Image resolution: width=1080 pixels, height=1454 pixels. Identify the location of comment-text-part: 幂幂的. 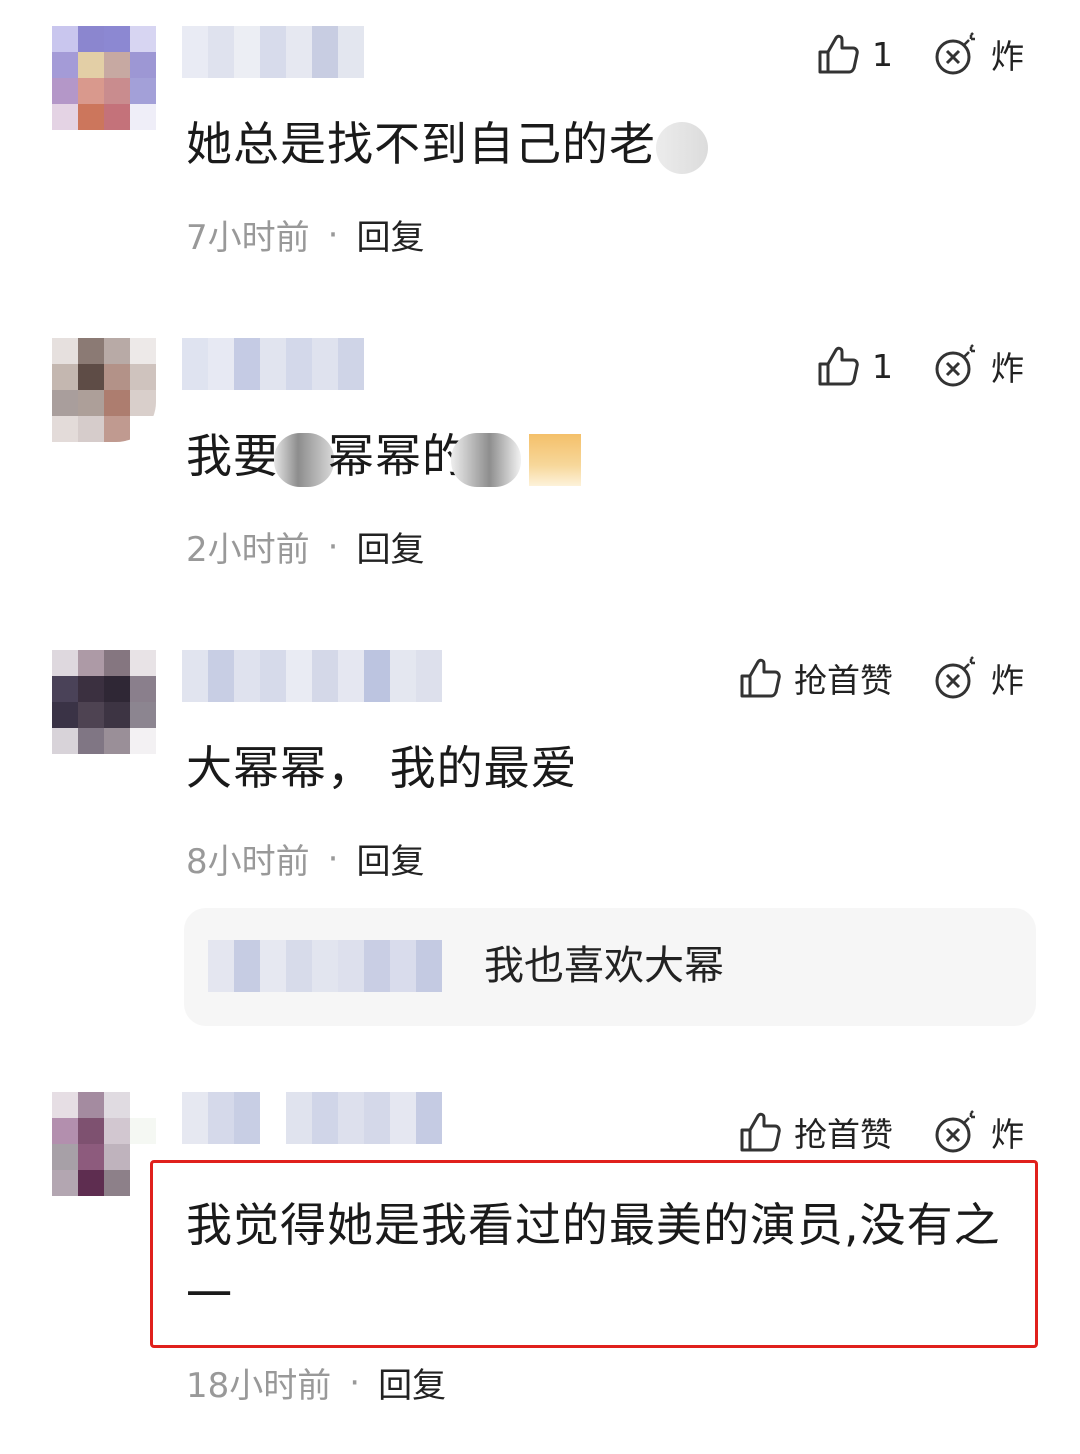
(398, 456).